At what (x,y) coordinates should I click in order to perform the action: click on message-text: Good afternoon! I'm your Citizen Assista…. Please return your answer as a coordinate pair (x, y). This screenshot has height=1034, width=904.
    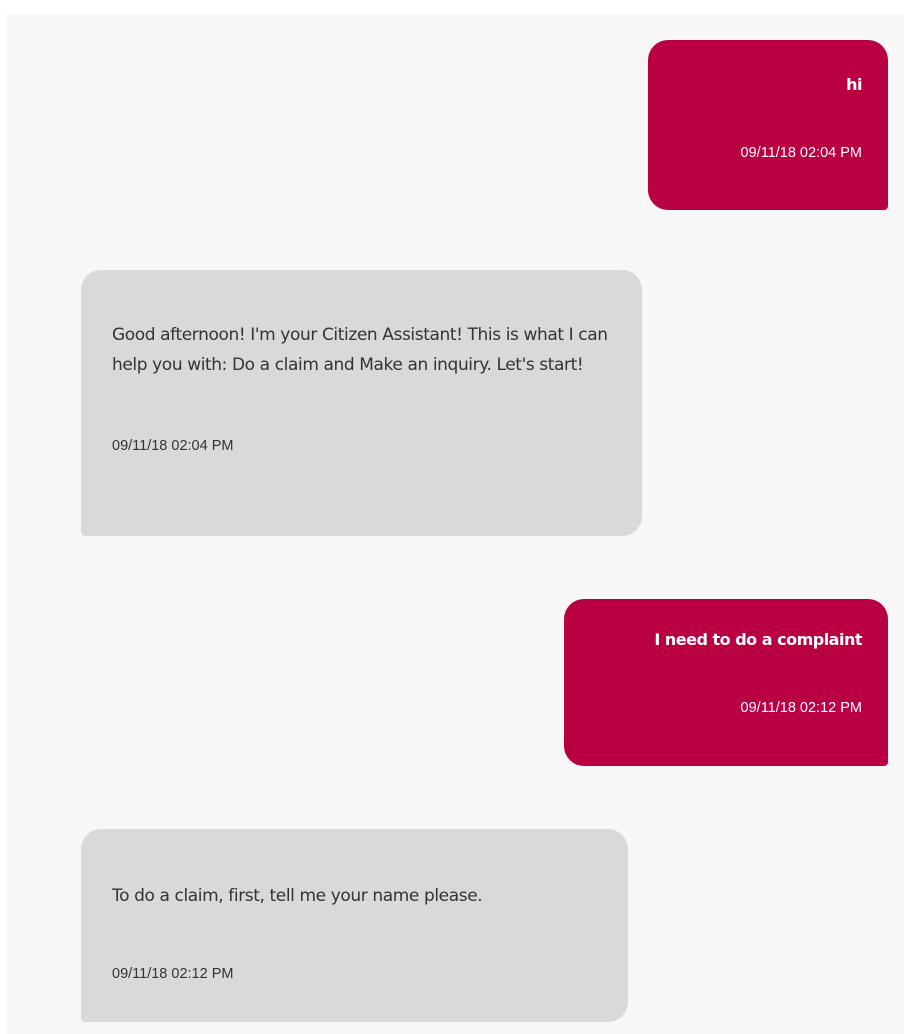
    Looking at the image, I should click on (360, 350).